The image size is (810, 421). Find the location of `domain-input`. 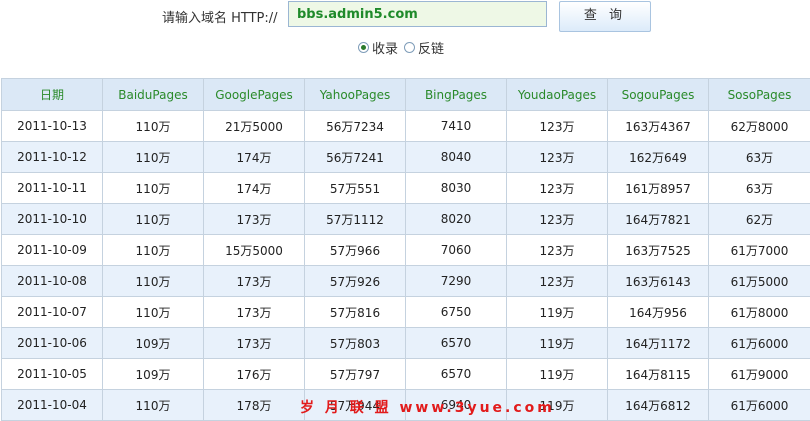

domain-input is located at coordinates (417, 14).